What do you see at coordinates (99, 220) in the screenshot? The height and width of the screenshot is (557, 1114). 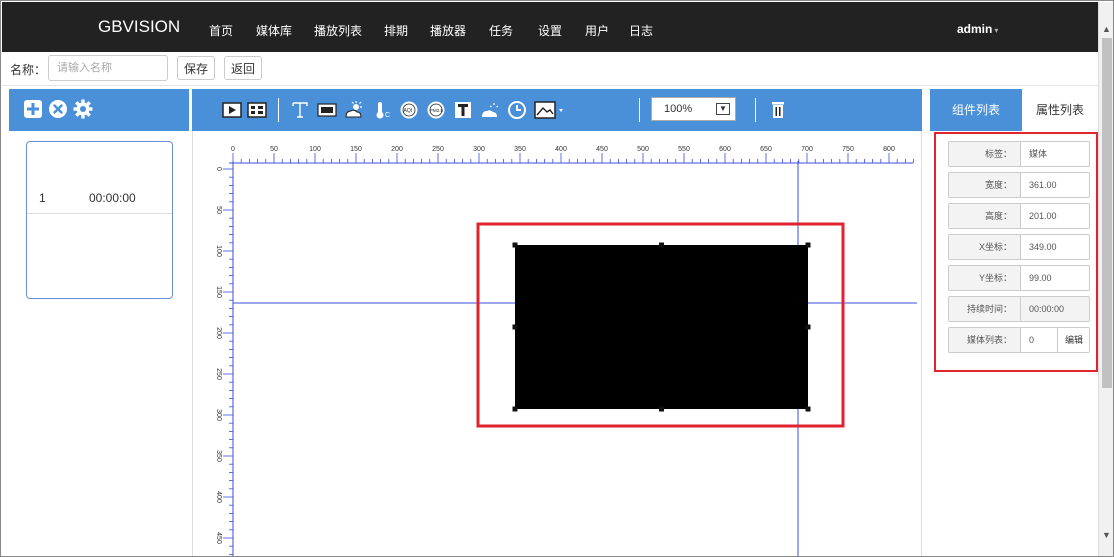 I see `slot-card: 1 00:00:00` at bounding box center [99, 220].